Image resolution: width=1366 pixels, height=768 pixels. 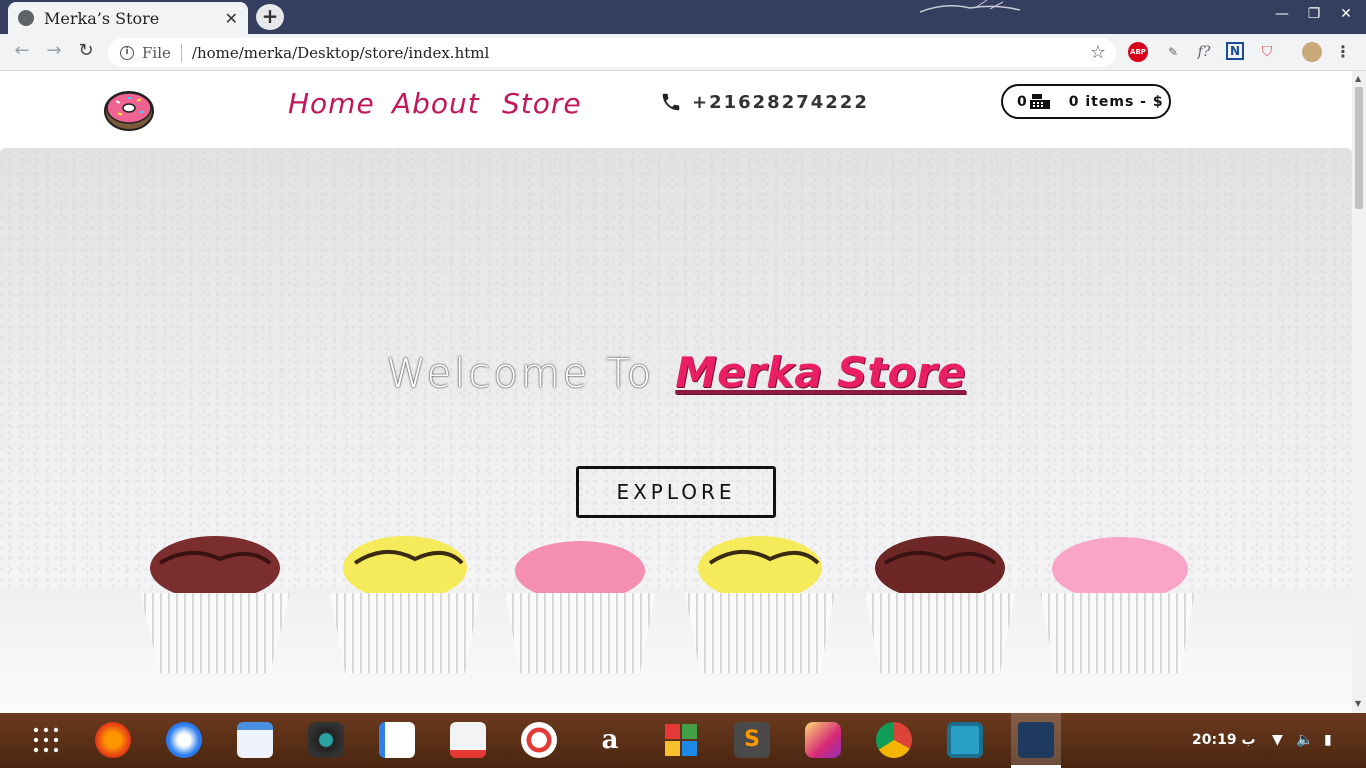 What do you see at coordinates (397, 740) in the screenshot?
I see `docs-icon` at bounding box center [397, 740].